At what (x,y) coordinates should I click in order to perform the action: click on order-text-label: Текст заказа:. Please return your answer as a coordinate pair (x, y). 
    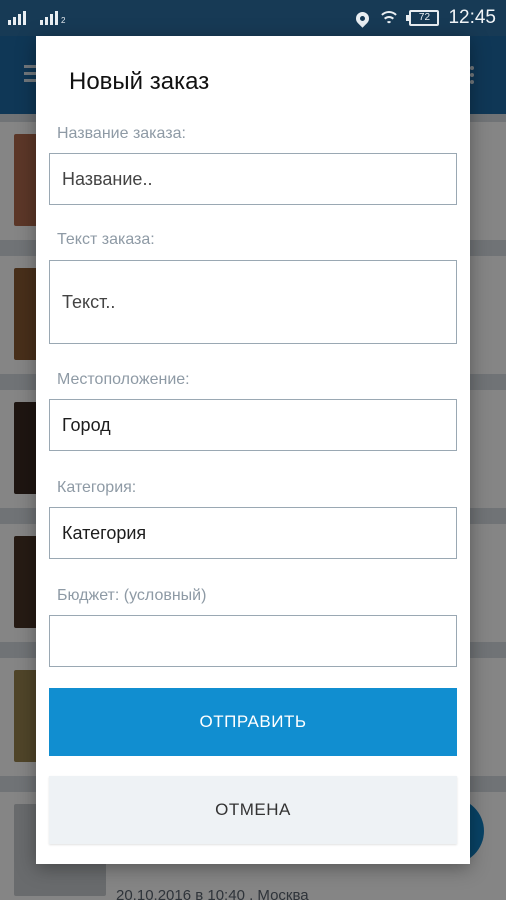
    Looking at the image, I should click on (106, 239).